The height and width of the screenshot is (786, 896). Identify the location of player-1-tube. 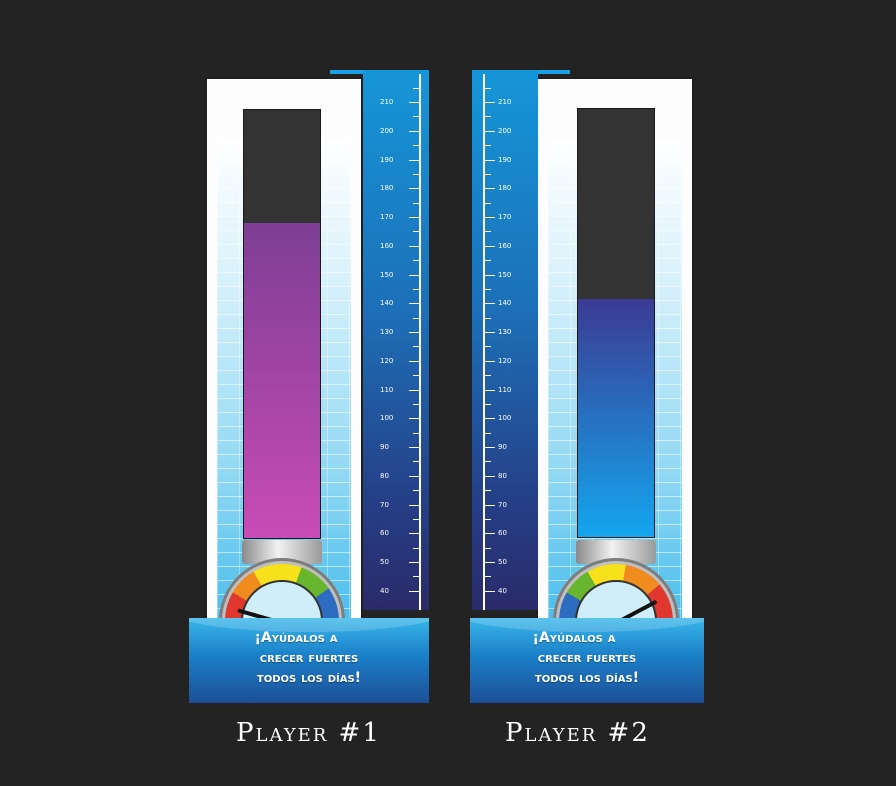
(282, 324).